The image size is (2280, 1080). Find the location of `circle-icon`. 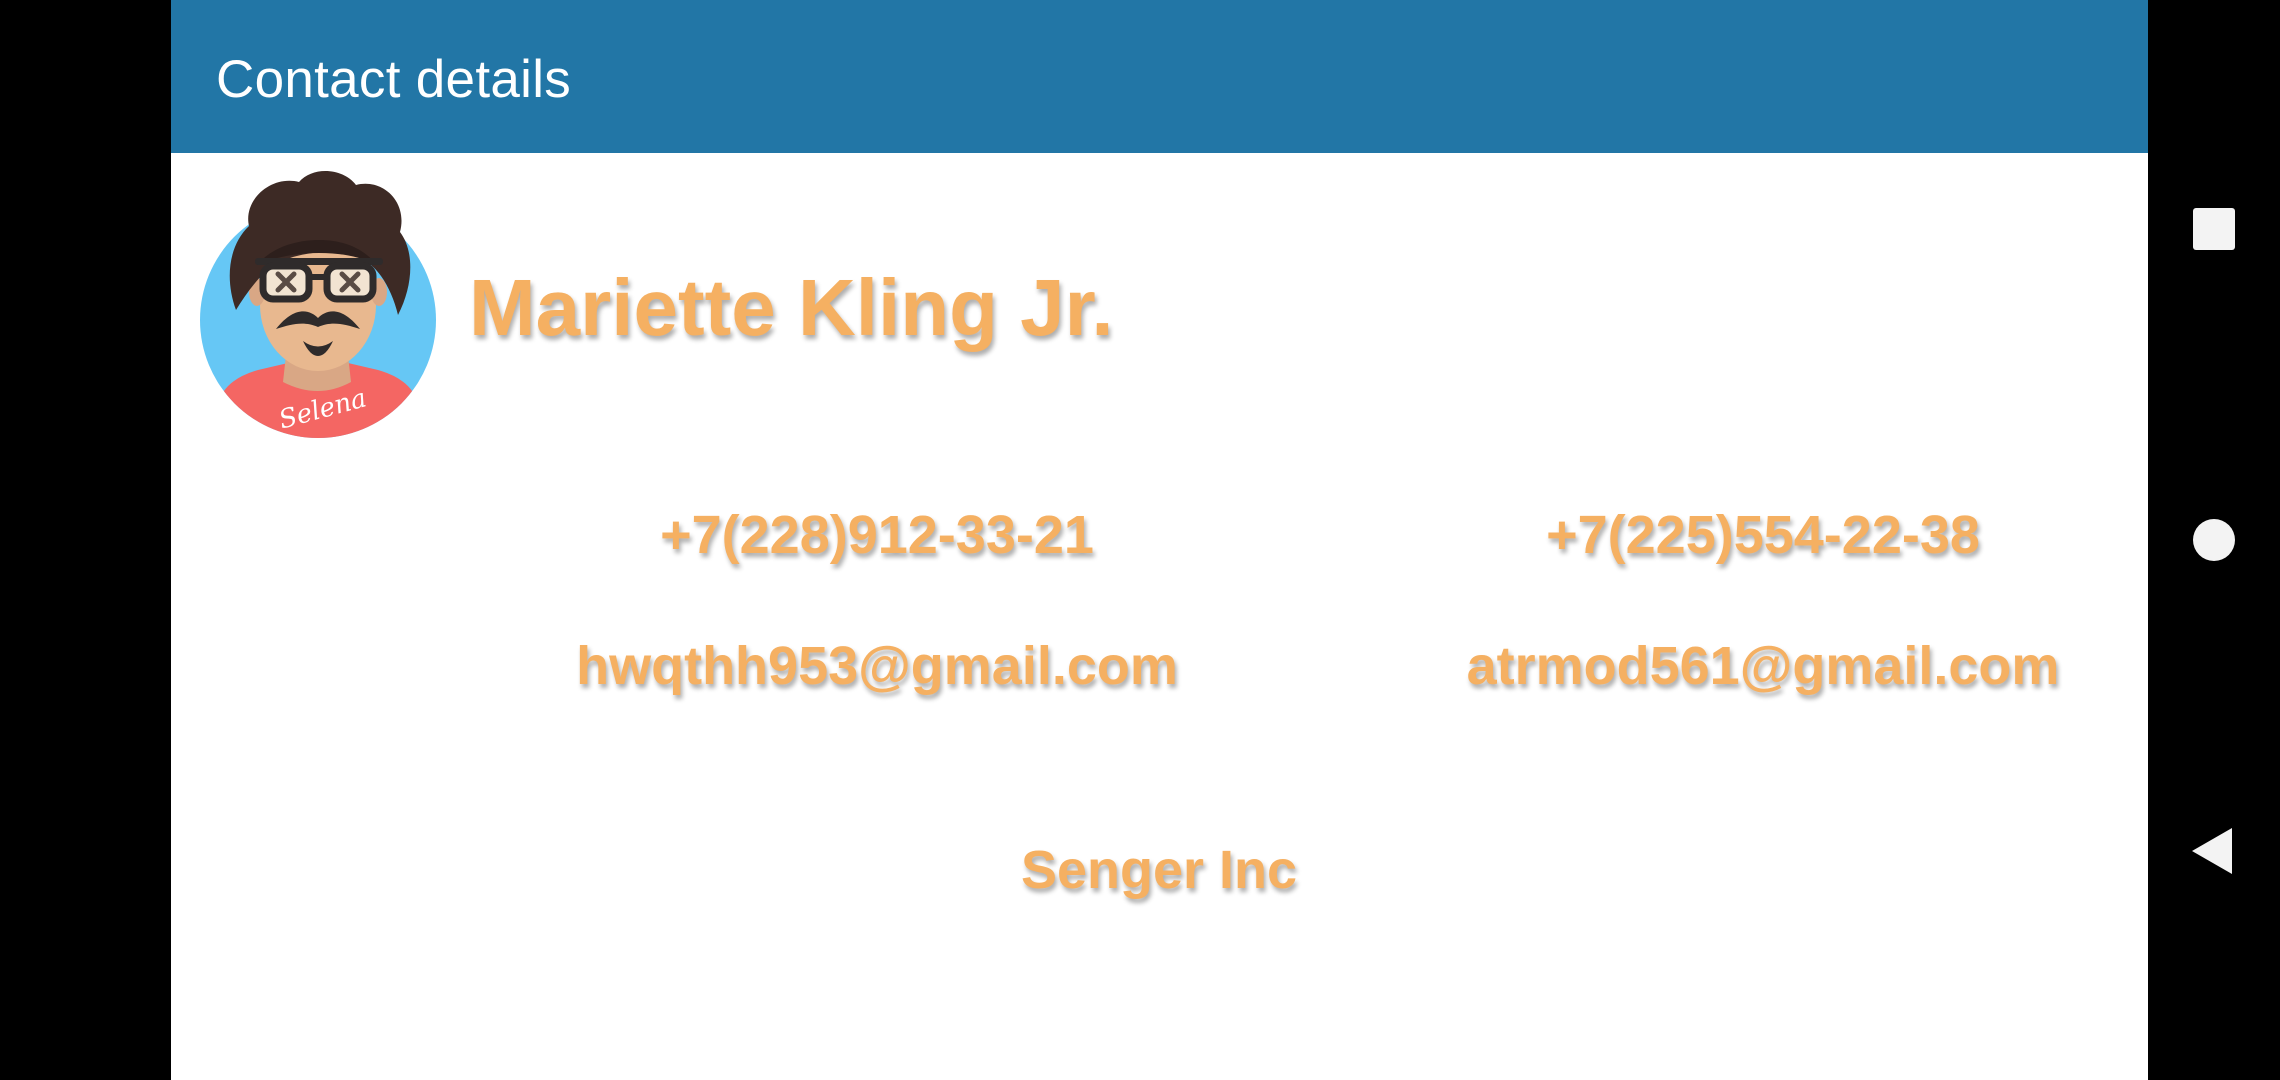

circle-icon is located at coordinates (2214, 540).